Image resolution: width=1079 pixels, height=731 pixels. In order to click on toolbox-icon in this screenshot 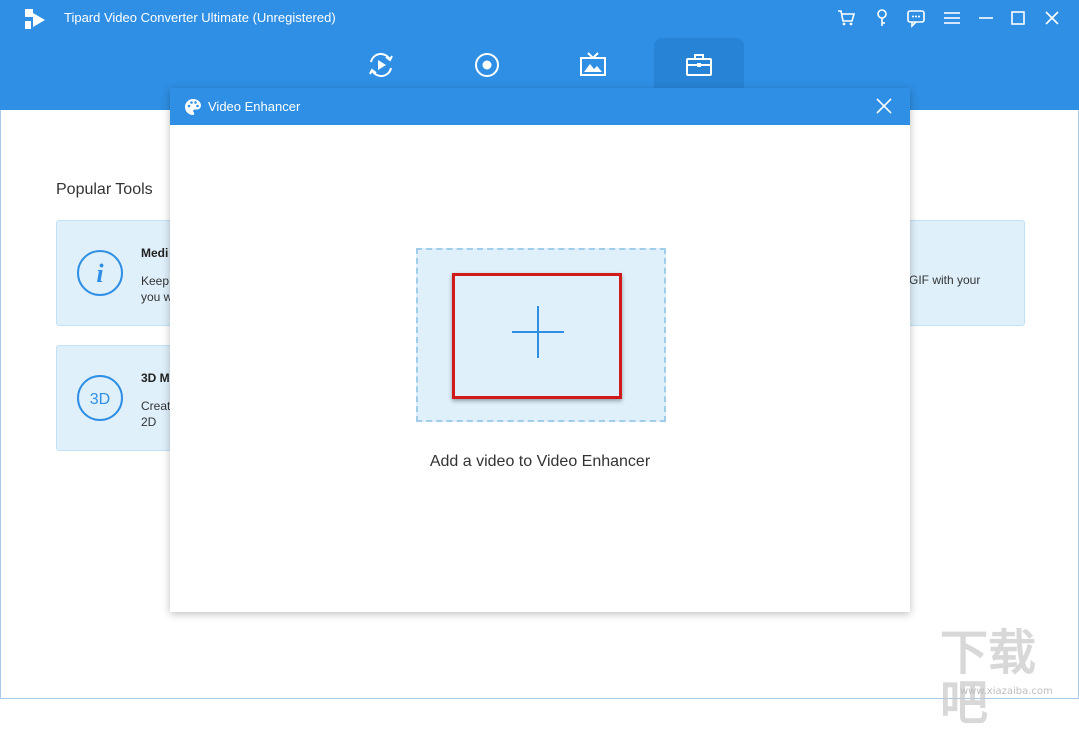, I will do `click(699, 65)`.